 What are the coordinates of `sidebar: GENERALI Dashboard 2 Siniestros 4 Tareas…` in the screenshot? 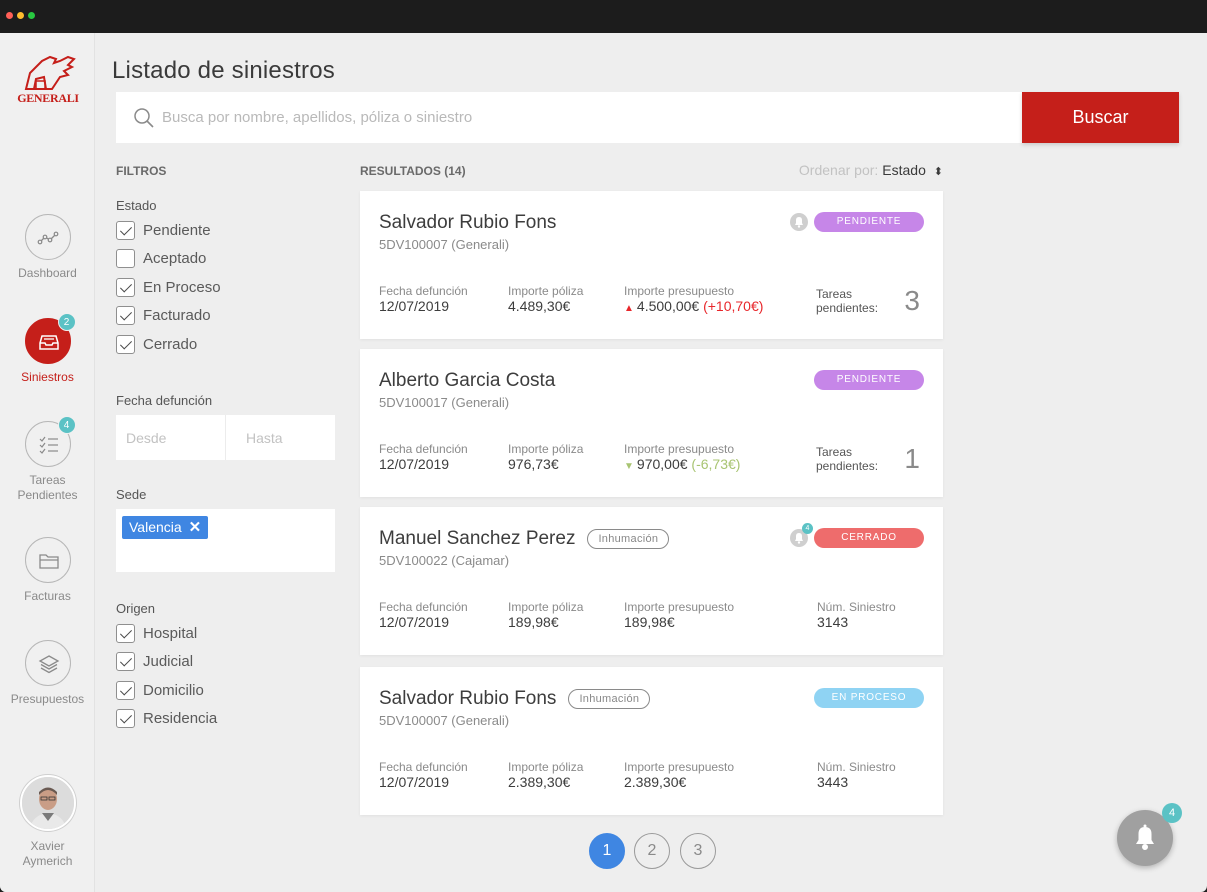 It's located at (47, 462).